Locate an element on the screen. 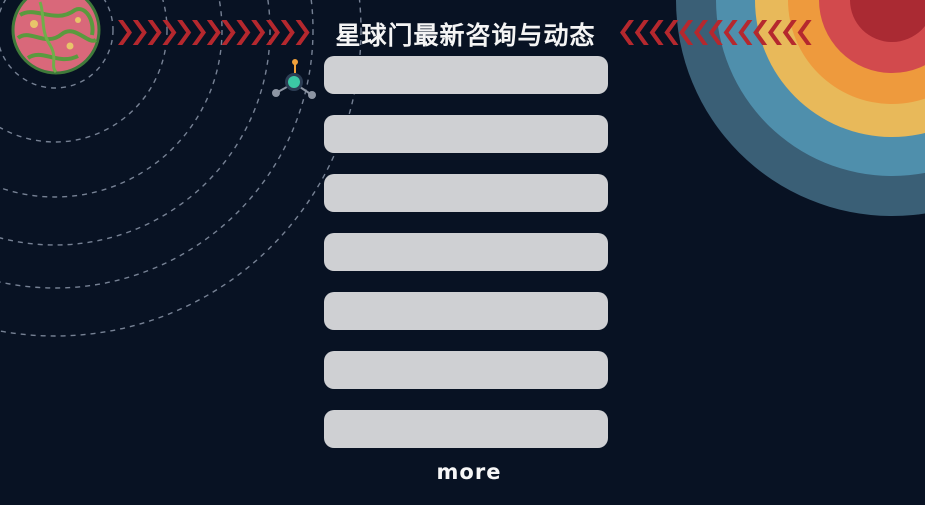 The height and width of the screenshot is (505, 925). page-title: 星球门最新咨询与动态 is located at coordinates (465, 35).